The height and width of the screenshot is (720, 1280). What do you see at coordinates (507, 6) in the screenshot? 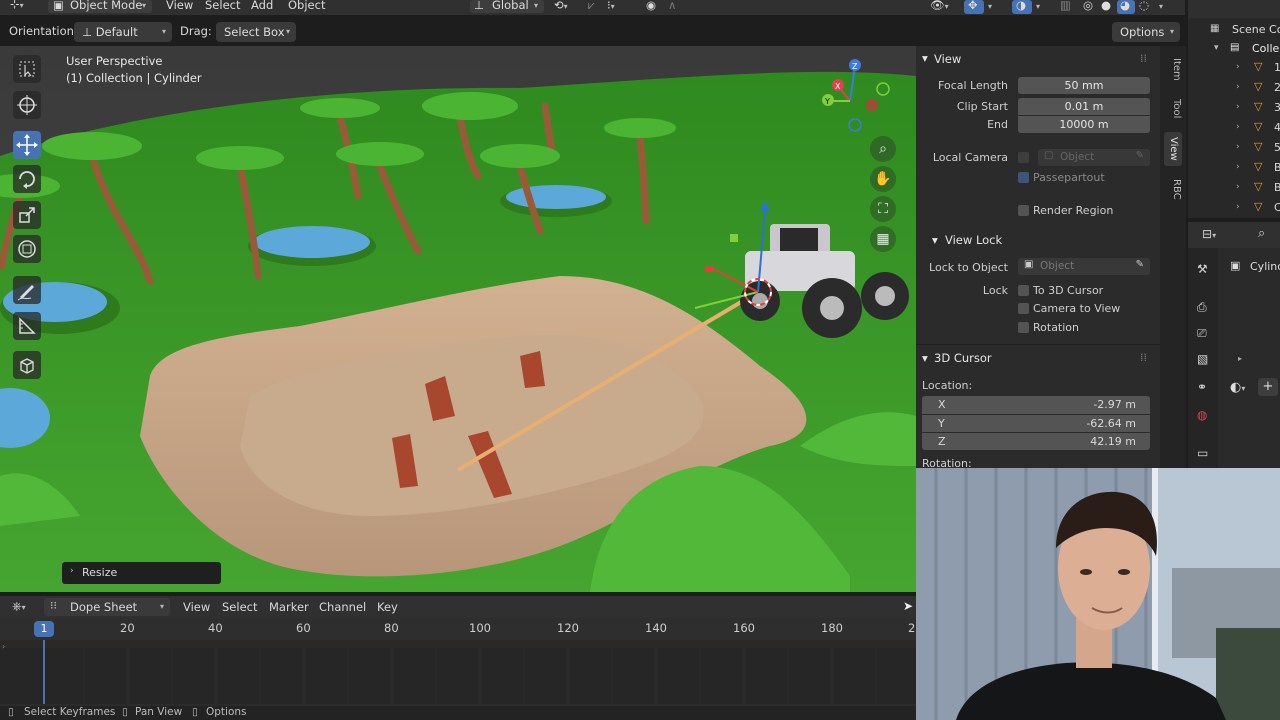
I see `orientation-dropdown: ⊥ Global ▾` at bounding box center [507, 6].